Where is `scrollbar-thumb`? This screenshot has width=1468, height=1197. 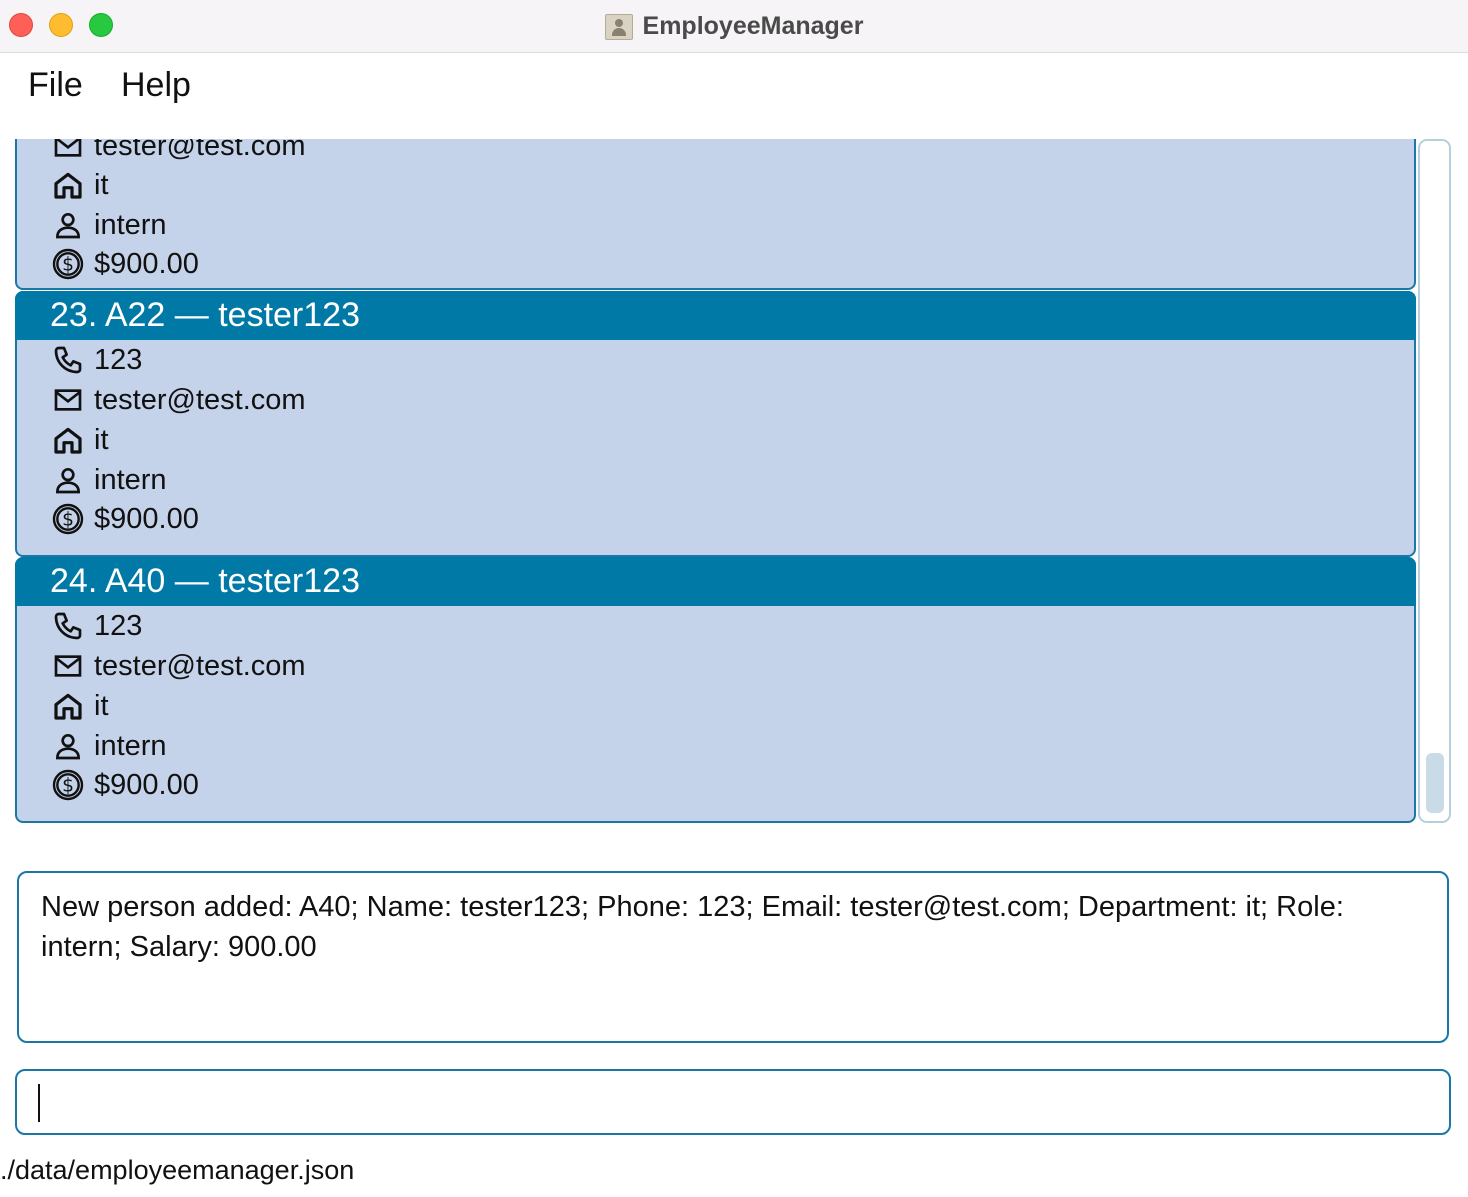
scrollbar-thumb is located at coordinates (1435, 783).